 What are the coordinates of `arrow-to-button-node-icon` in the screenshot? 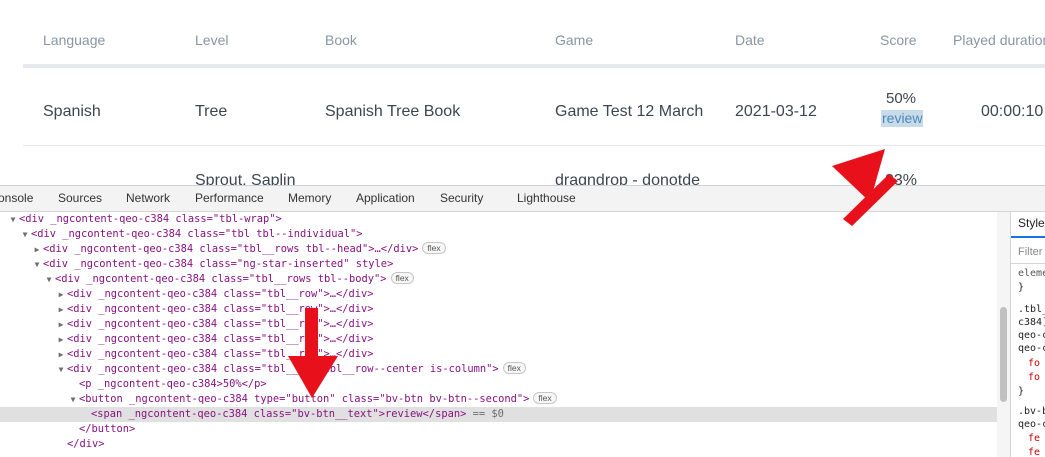 It's located at (313, 353).